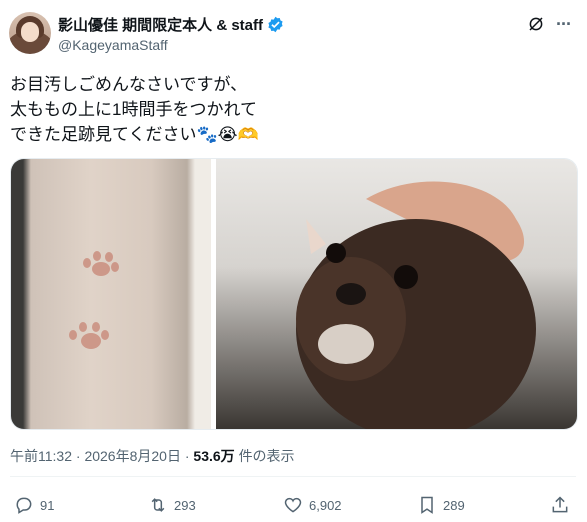  Describe the element at coordinates (441, 505) in the screenshot. I see `bookmark-button: 289` at that location.